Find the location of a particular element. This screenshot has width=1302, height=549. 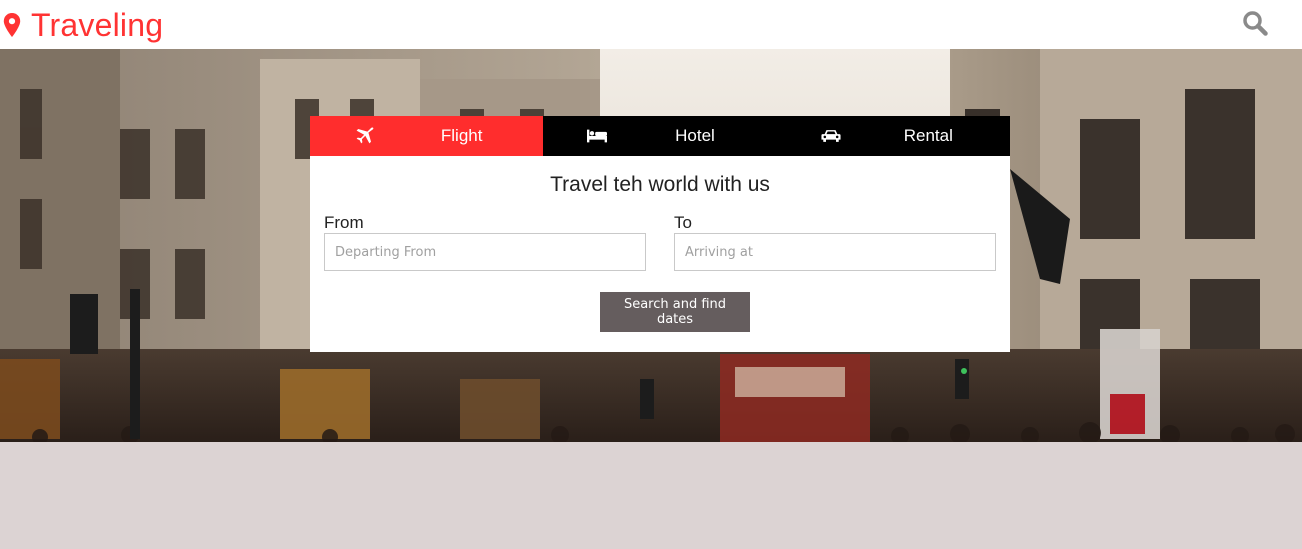

search-icon is located at coordinates (1255, 23).